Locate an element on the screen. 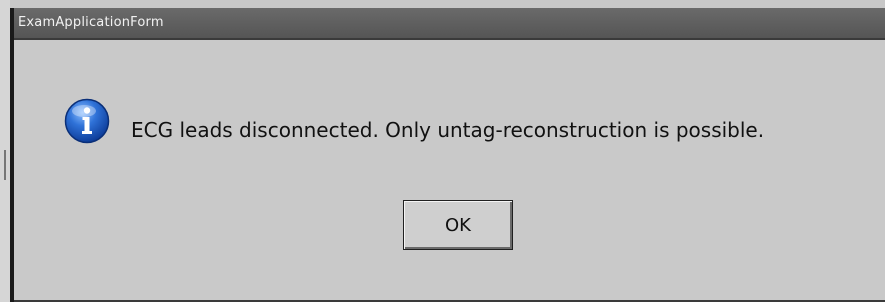 This screenshot has width=885, height=302. dialog-title: ExamApplicationForm is located at coordinates (91, 22).